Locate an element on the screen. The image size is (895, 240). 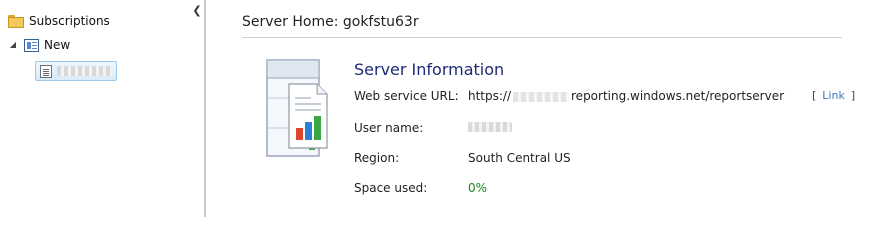
tree-item-new: ◢ New is located at coordinates (39, 45).